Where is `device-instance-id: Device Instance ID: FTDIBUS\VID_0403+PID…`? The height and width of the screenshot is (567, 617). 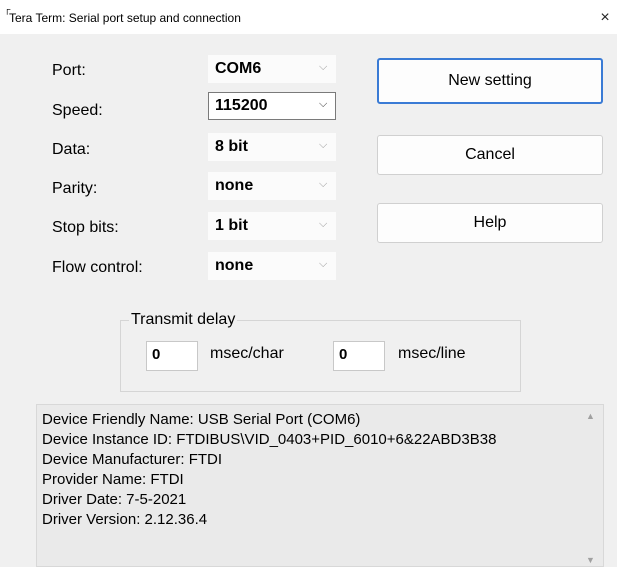
device-instance-id: Device Instance ID: FTDIBUS\VID_0403+PID… is located at coordinates (269, 439).